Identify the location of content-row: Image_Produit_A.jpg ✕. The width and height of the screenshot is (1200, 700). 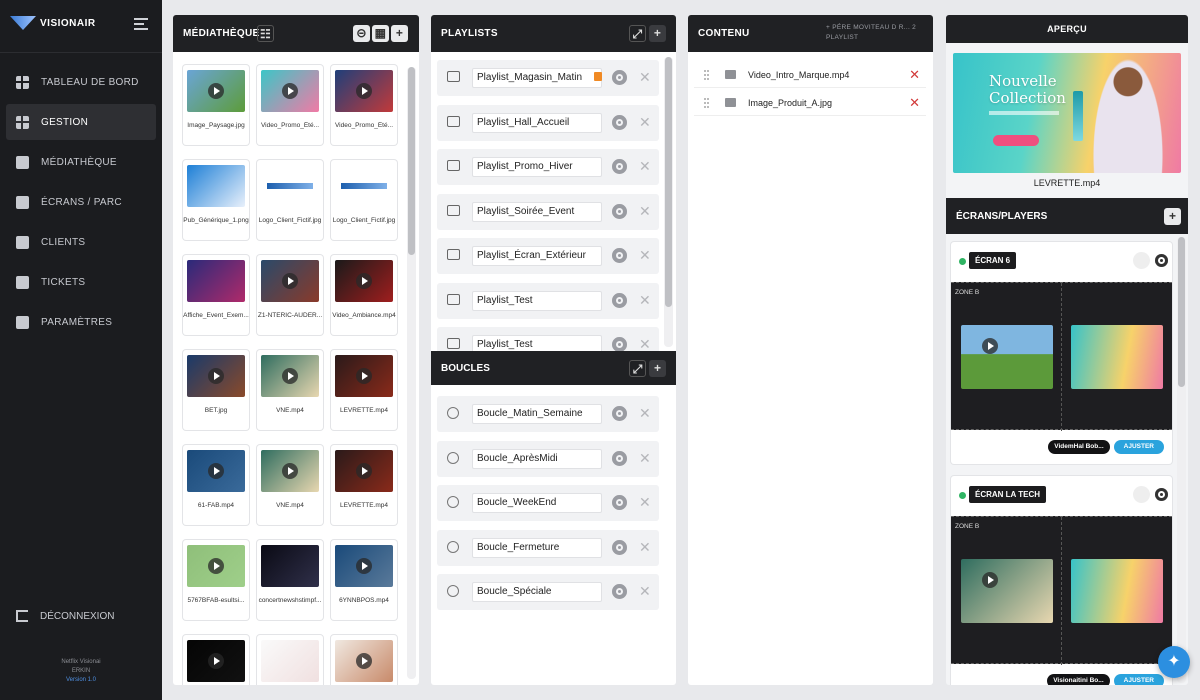
(810, 103).